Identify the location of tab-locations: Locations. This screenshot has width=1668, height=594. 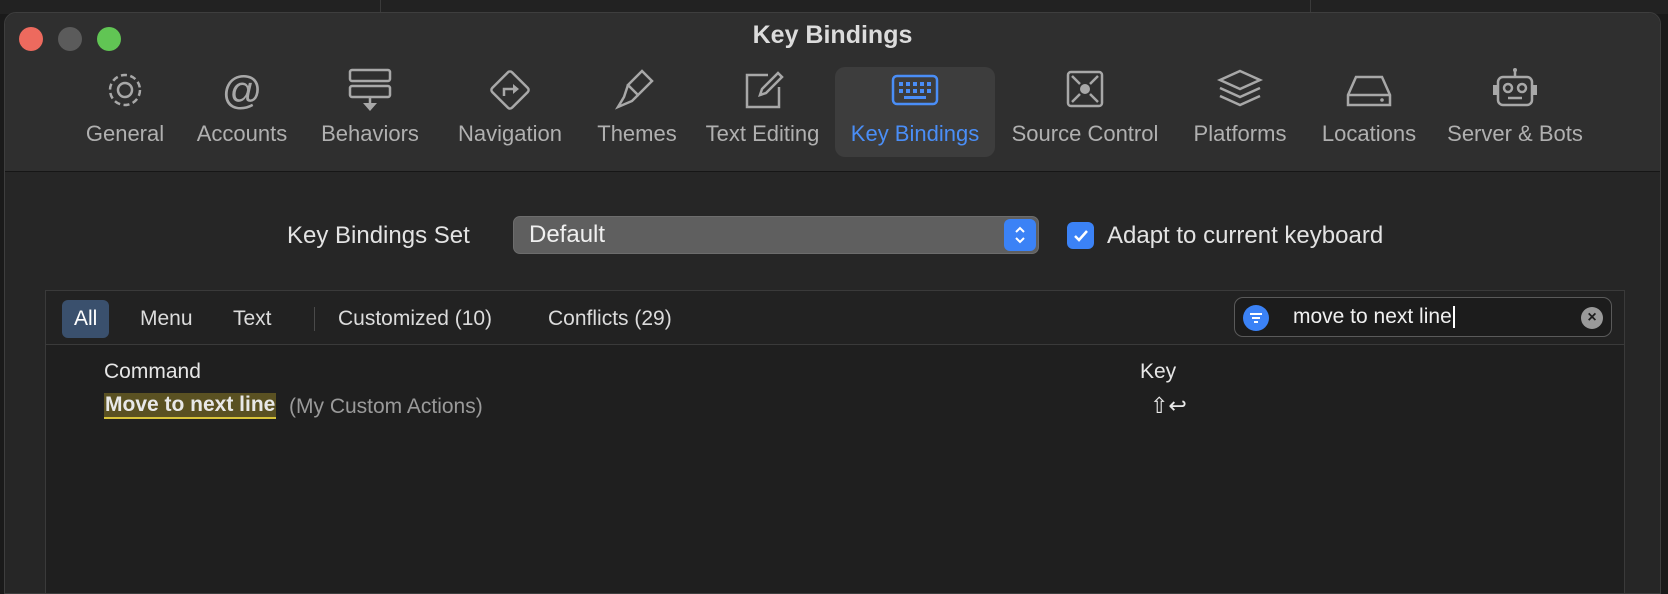
(1369, 112).